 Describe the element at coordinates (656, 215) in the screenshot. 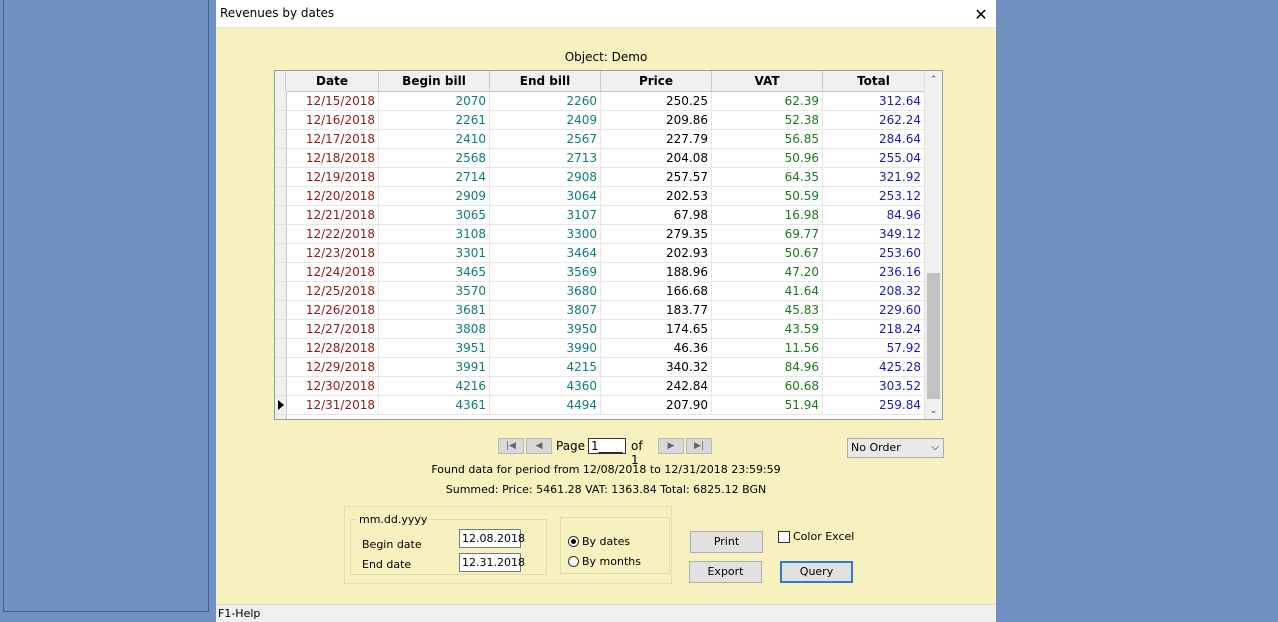

I see `cell-price: 67.98` at that location.